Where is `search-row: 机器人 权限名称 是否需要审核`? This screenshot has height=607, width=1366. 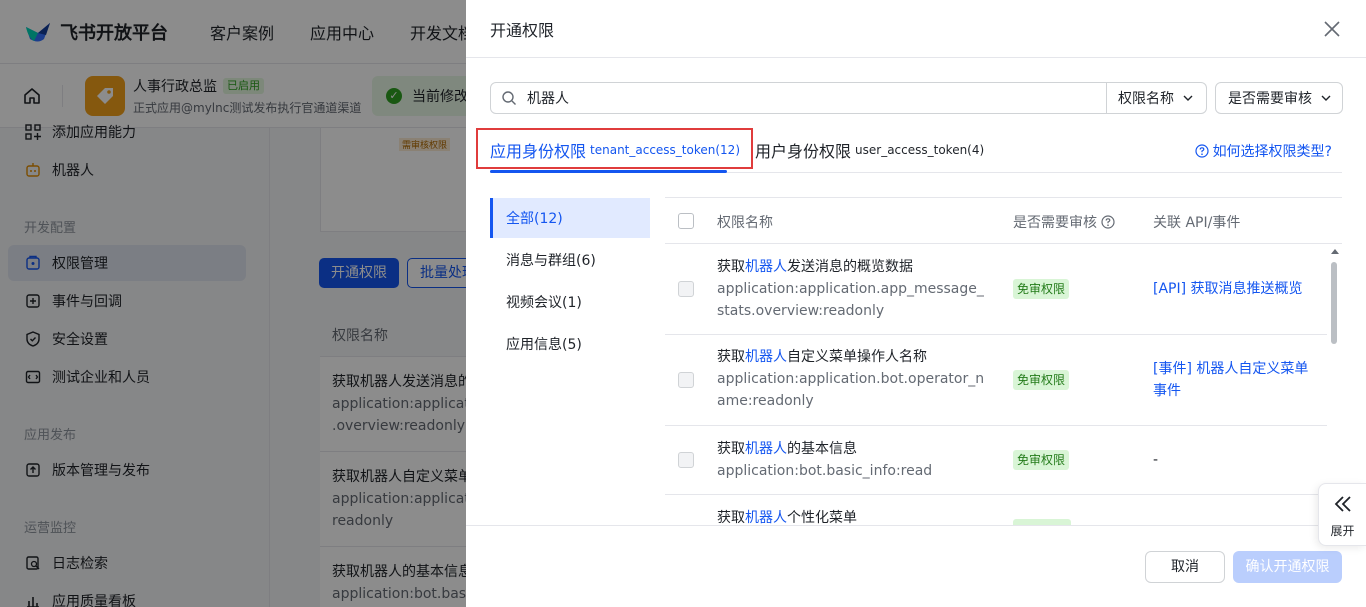
search-row: 机器人 权限名称 是否需要审核 is located at coordinates (916, 98).